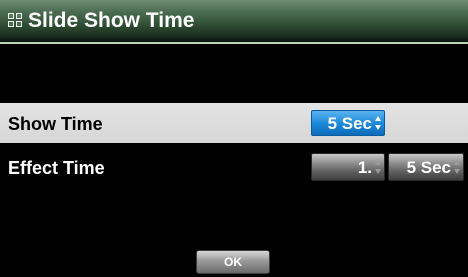 This screenshot has height=277, width=468. I want to click on effect-time-value-first: 1., so click(364, 167).